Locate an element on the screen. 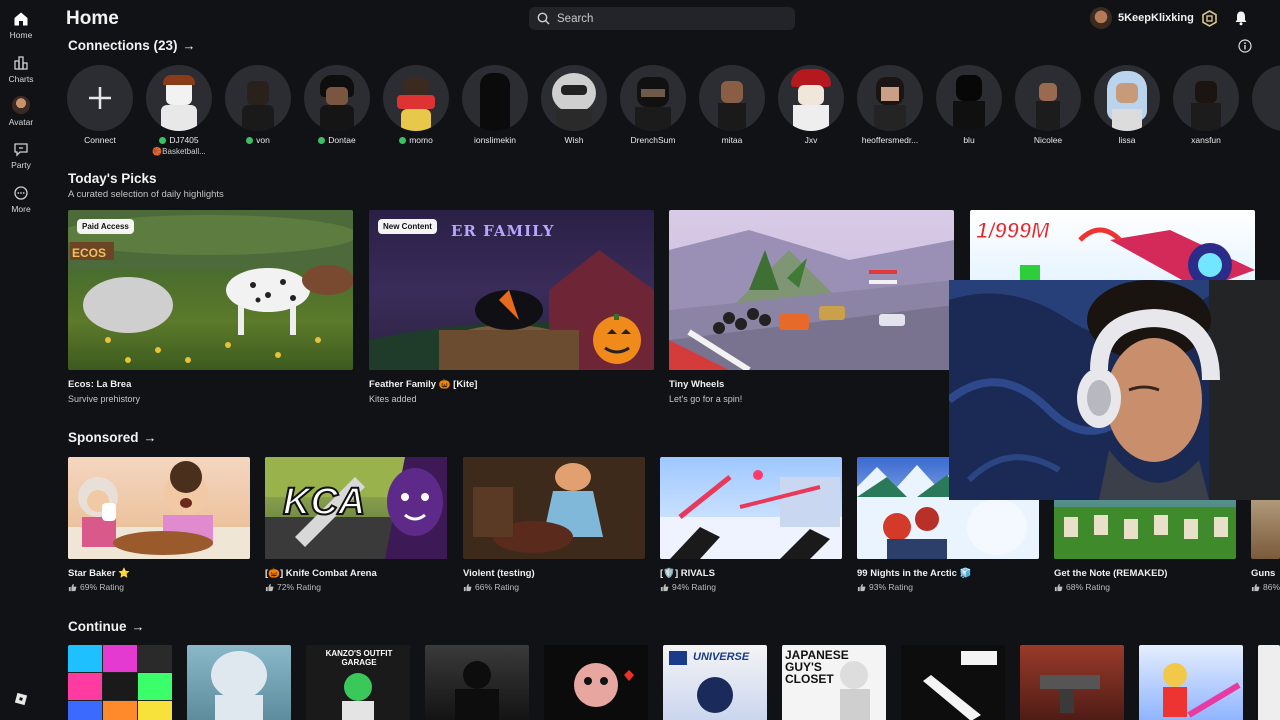 This screenshot has height=720, width=1280. robux-icon is located at coordinates (1209, 18).